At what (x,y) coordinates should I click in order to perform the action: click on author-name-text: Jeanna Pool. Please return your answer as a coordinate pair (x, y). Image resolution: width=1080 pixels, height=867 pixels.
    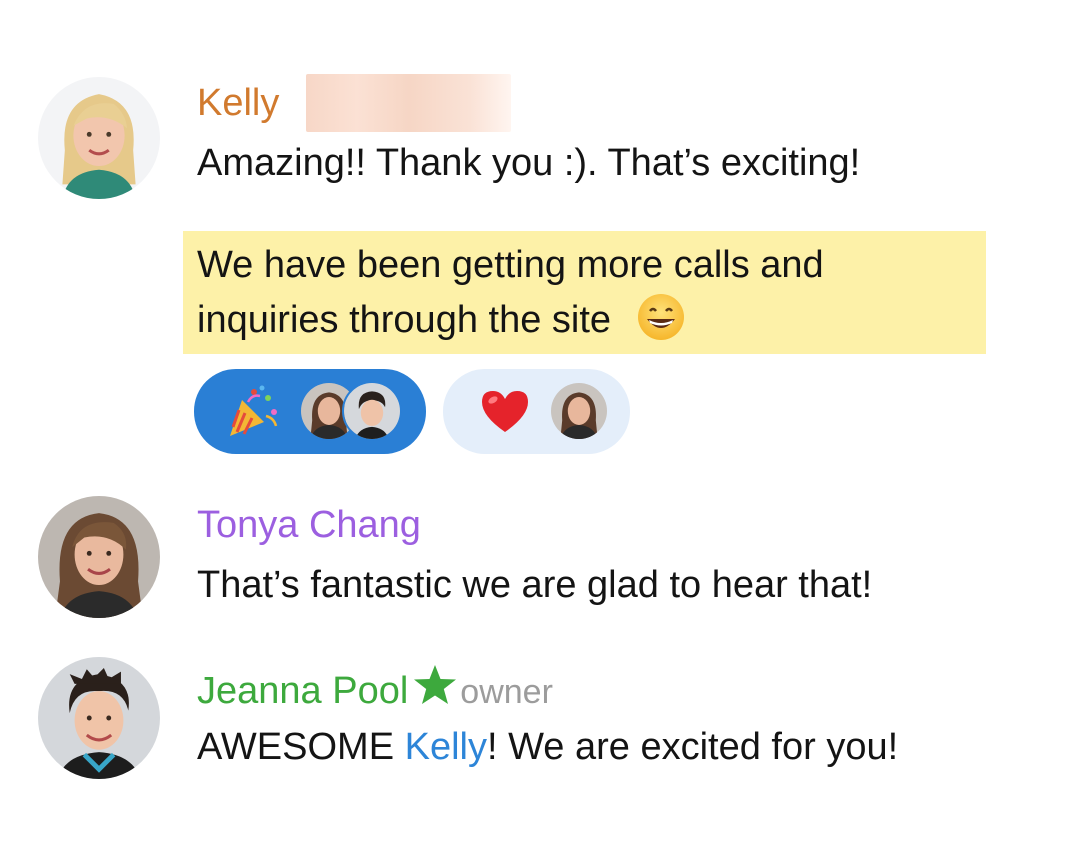
    Looking at the image, I should click on (303, 691).